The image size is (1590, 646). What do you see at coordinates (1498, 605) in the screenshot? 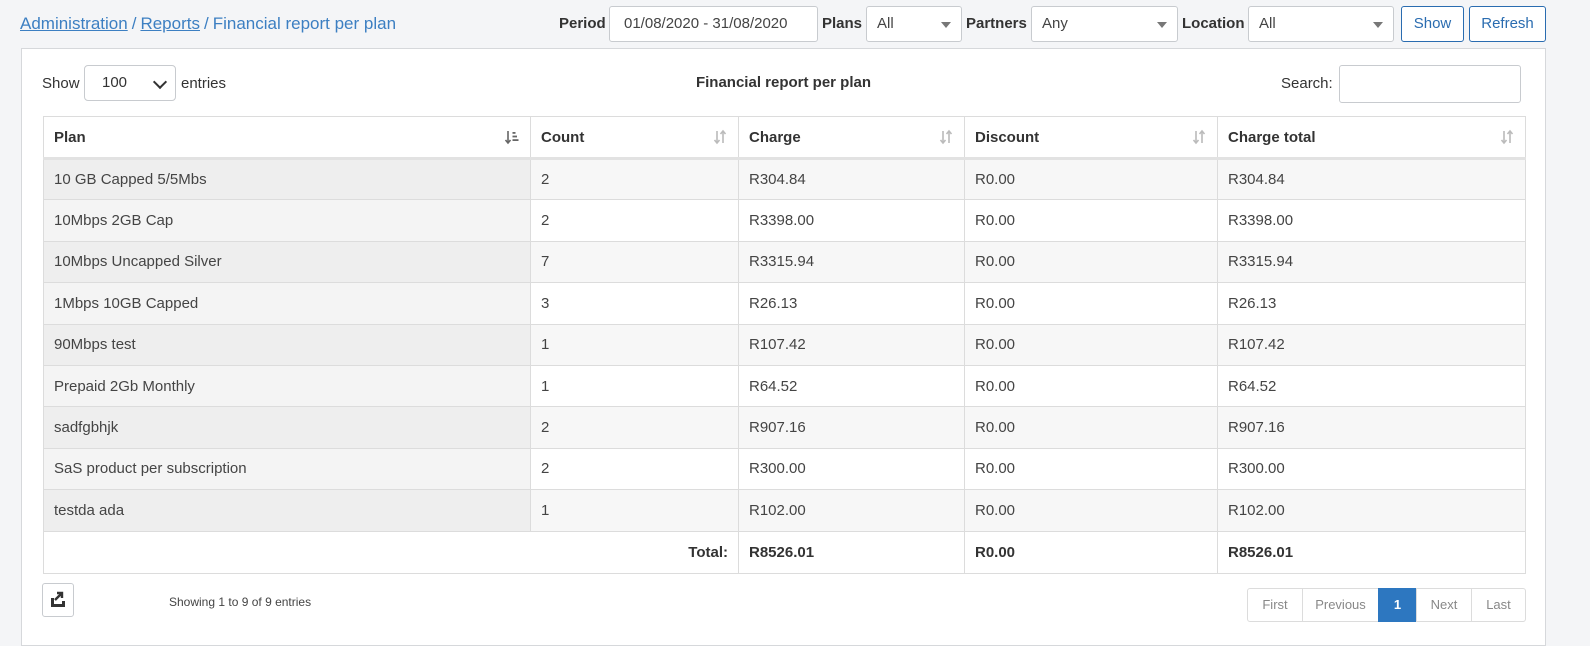
I see `pagination-last: Last` at bounding box center [1498, 605].